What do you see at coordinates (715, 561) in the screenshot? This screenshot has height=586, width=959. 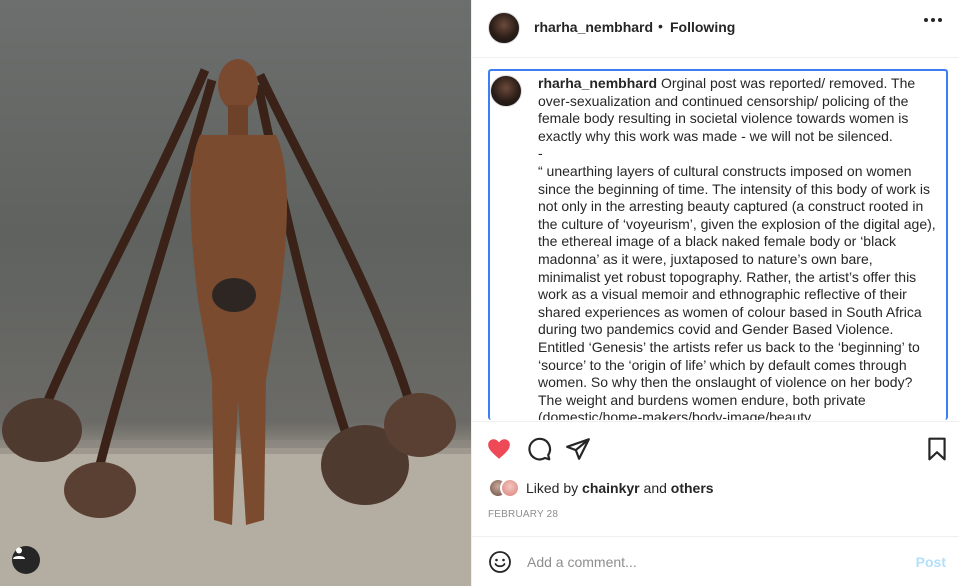 I see `comment-bar: Add a comment... Post` at bounding box center [715, 561].